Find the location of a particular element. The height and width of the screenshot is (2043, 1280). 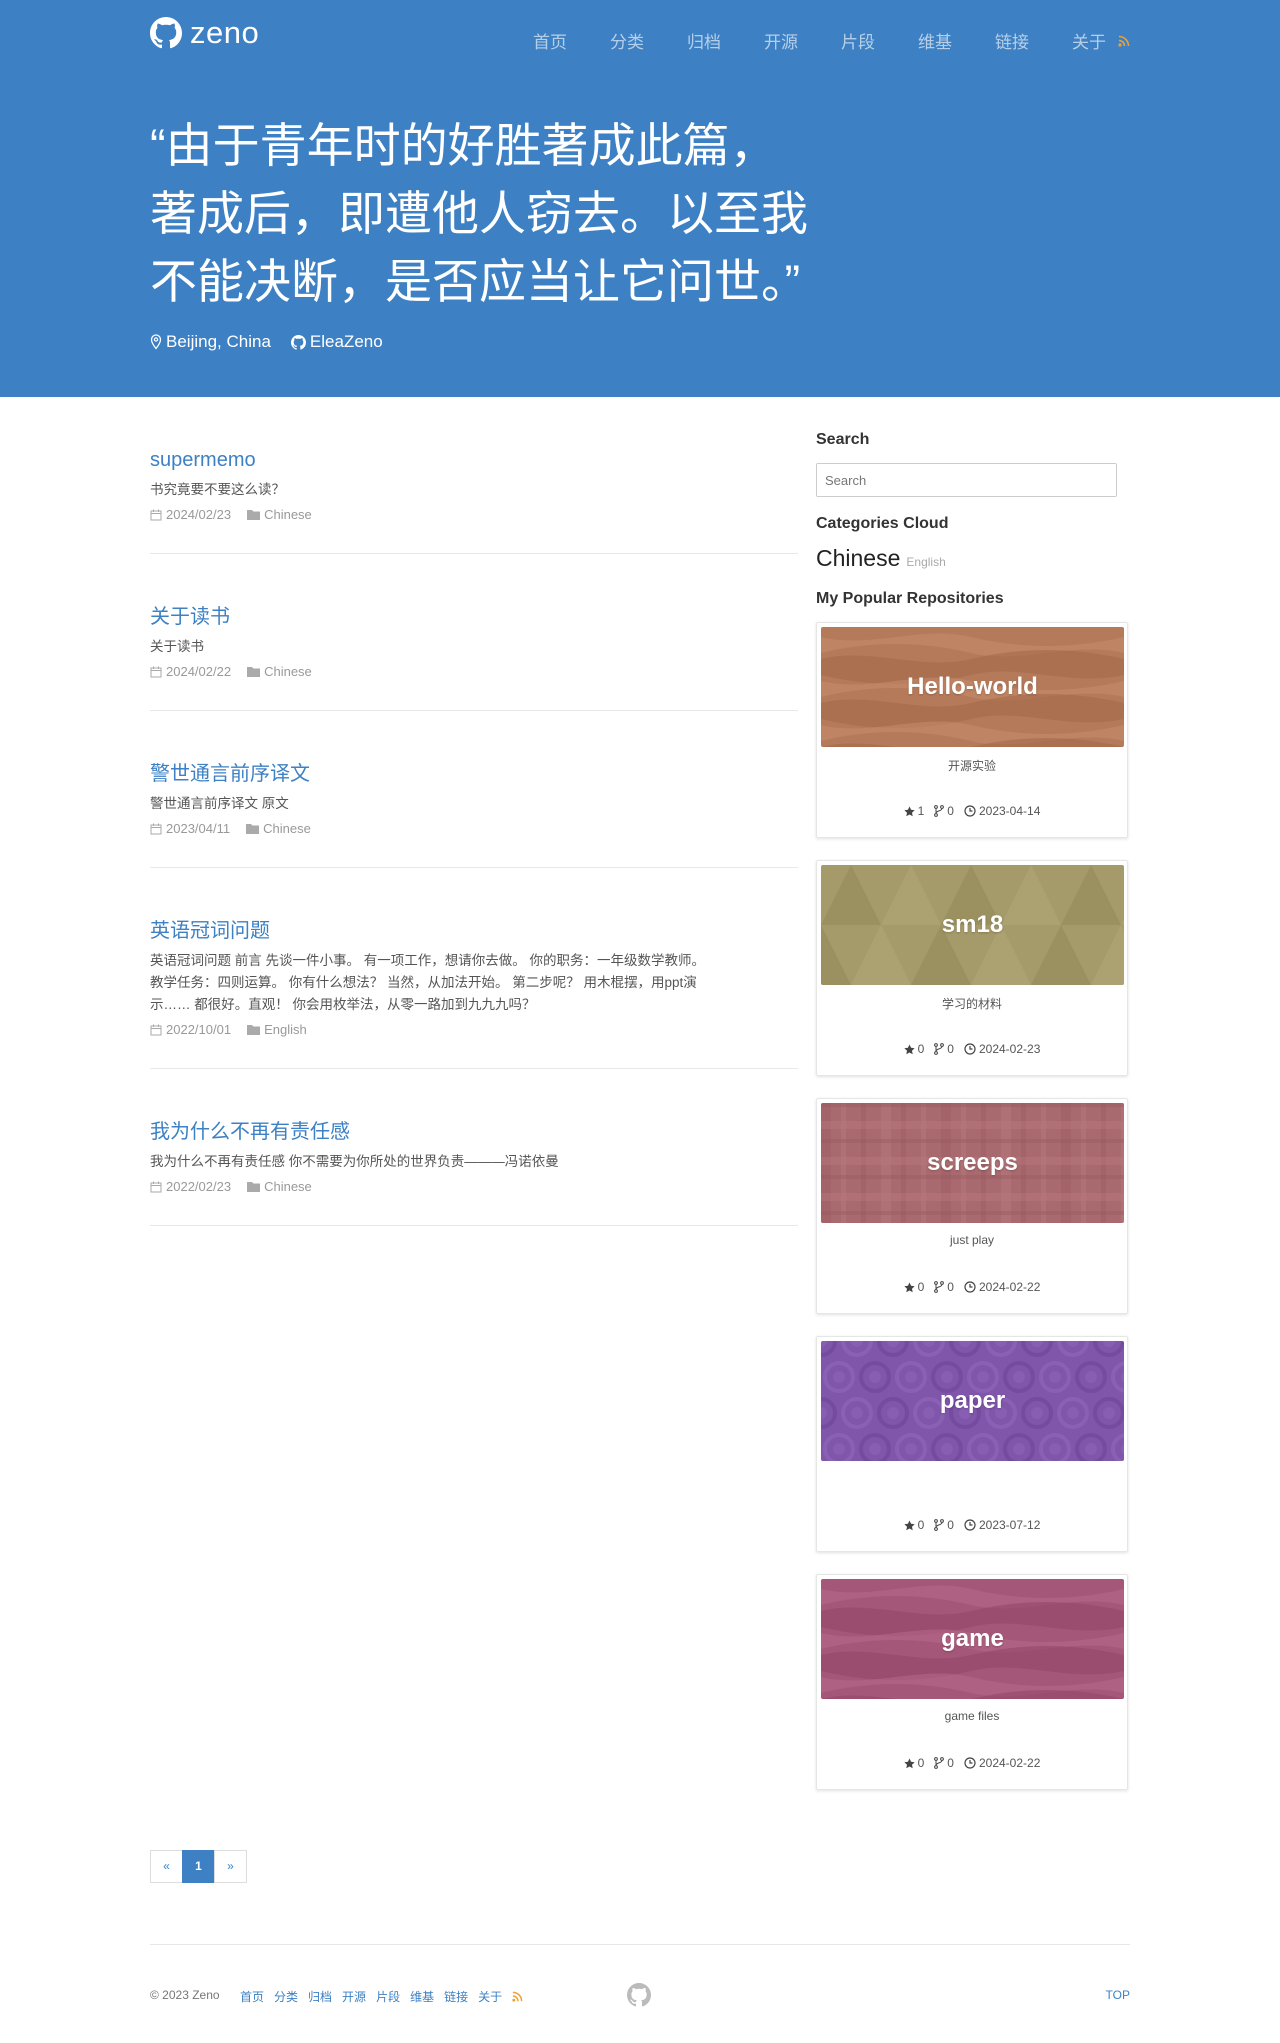

nav-item-links: 链接 is located at coordinates (1012, 40).